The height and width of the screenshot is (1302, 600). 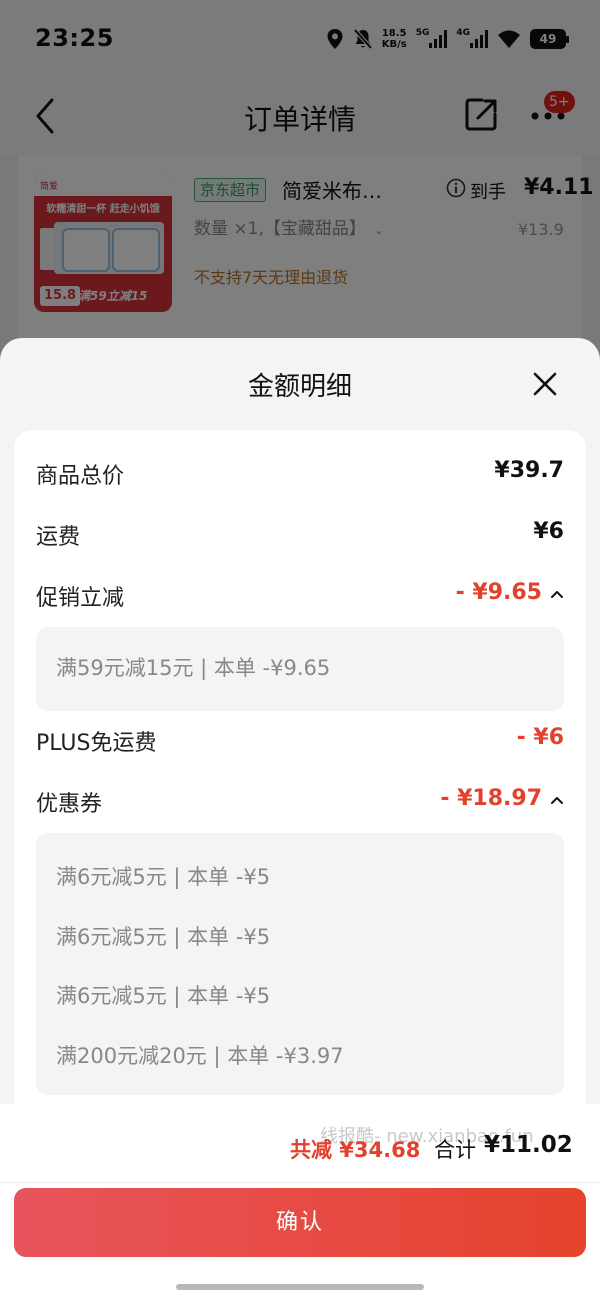 I want to click on row-label: 促销立减, so click(x=80, y=598).